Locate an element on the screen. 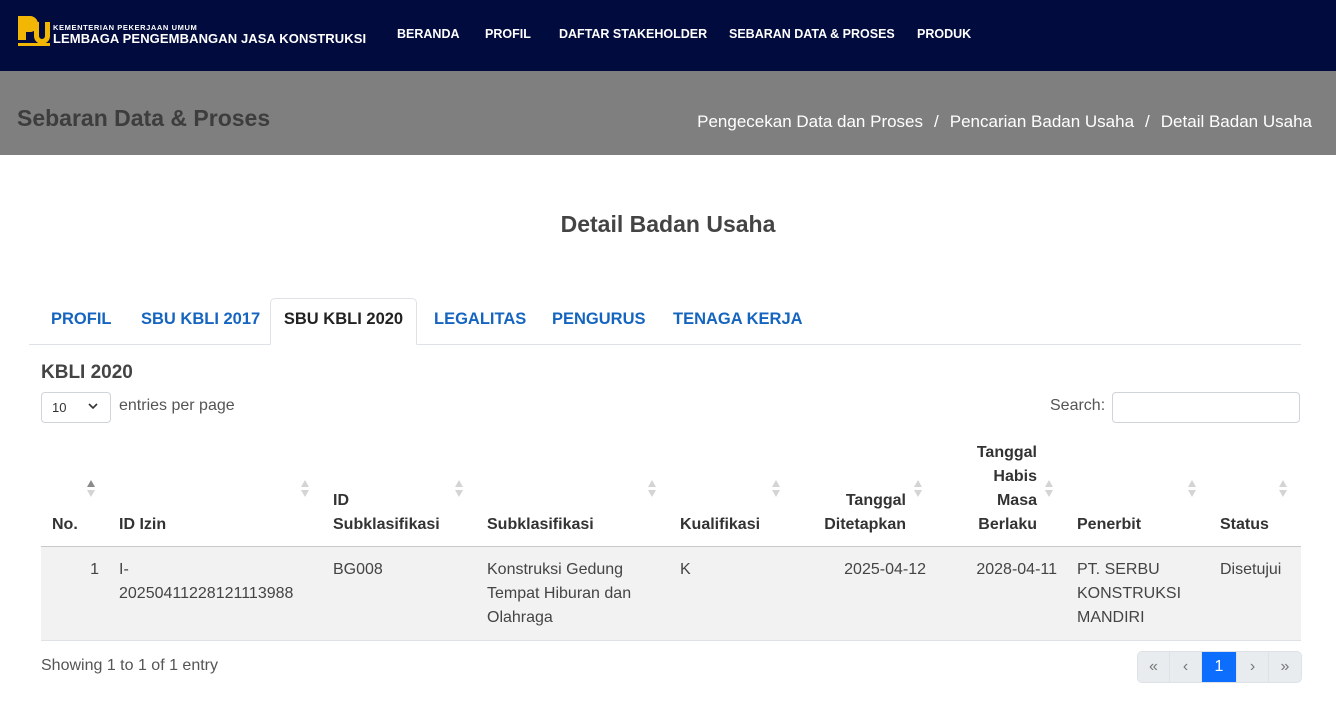 This screenshot has width=1336, height=709. search-input is located at coordinates (1206, 407).